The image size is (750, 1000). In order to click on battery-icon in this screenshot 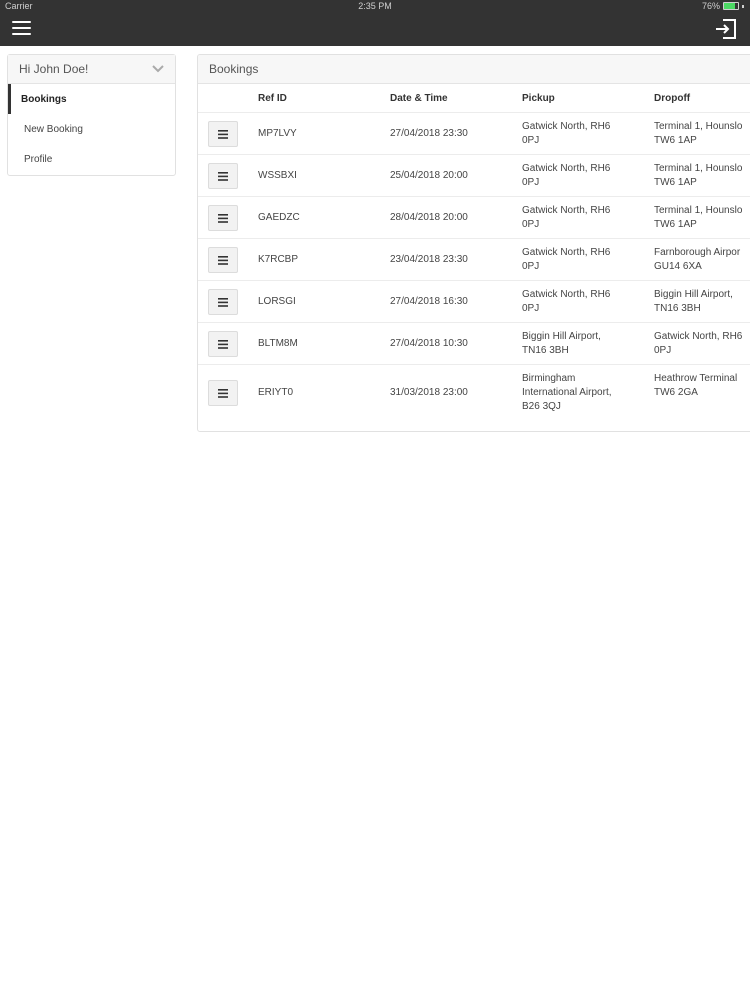, I will do `click(731, 6)`.